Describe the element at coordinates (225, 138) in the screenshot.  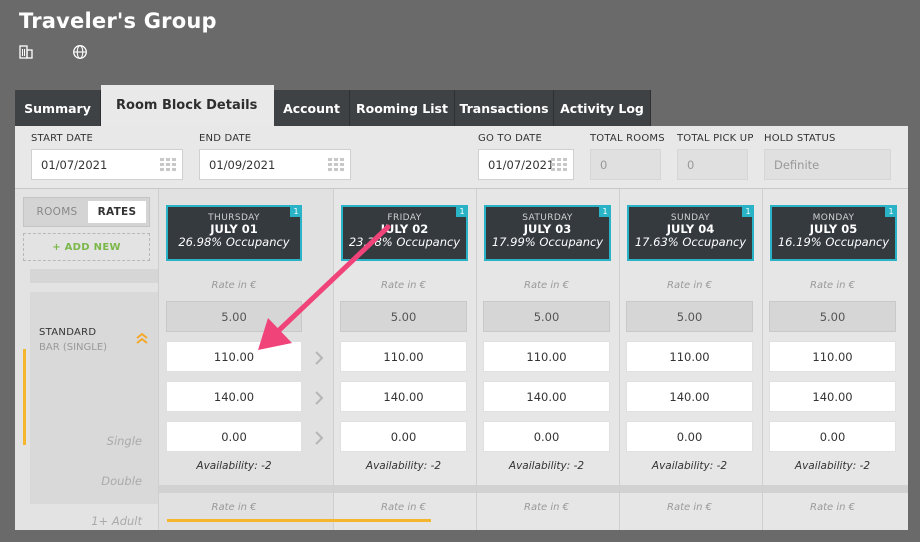
I see `end-date-label: END DATE` at that location.